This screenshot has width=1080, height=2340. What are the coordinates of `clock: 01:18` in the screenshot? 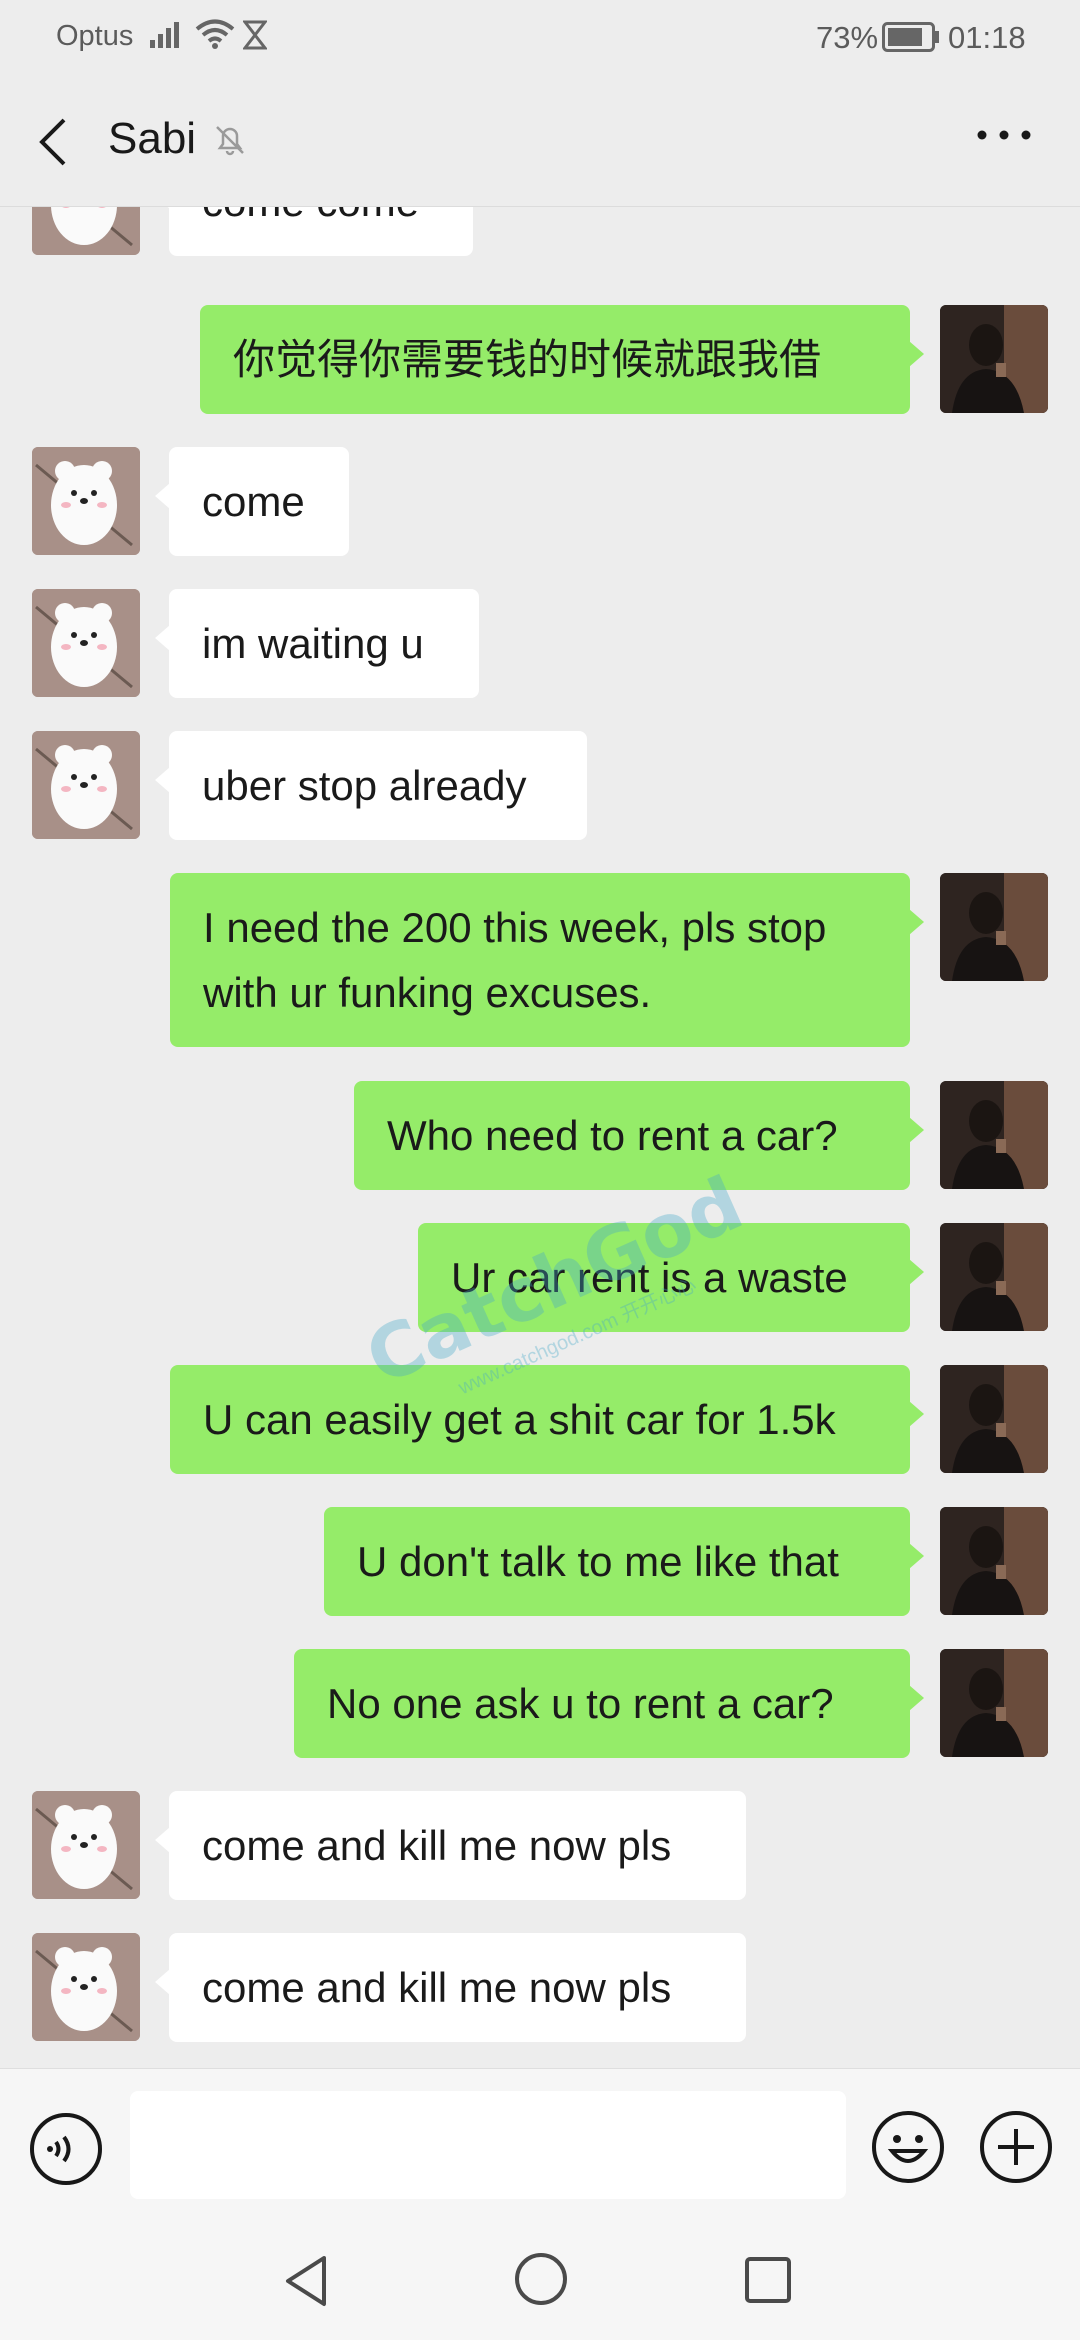 It's located at (987, 37).